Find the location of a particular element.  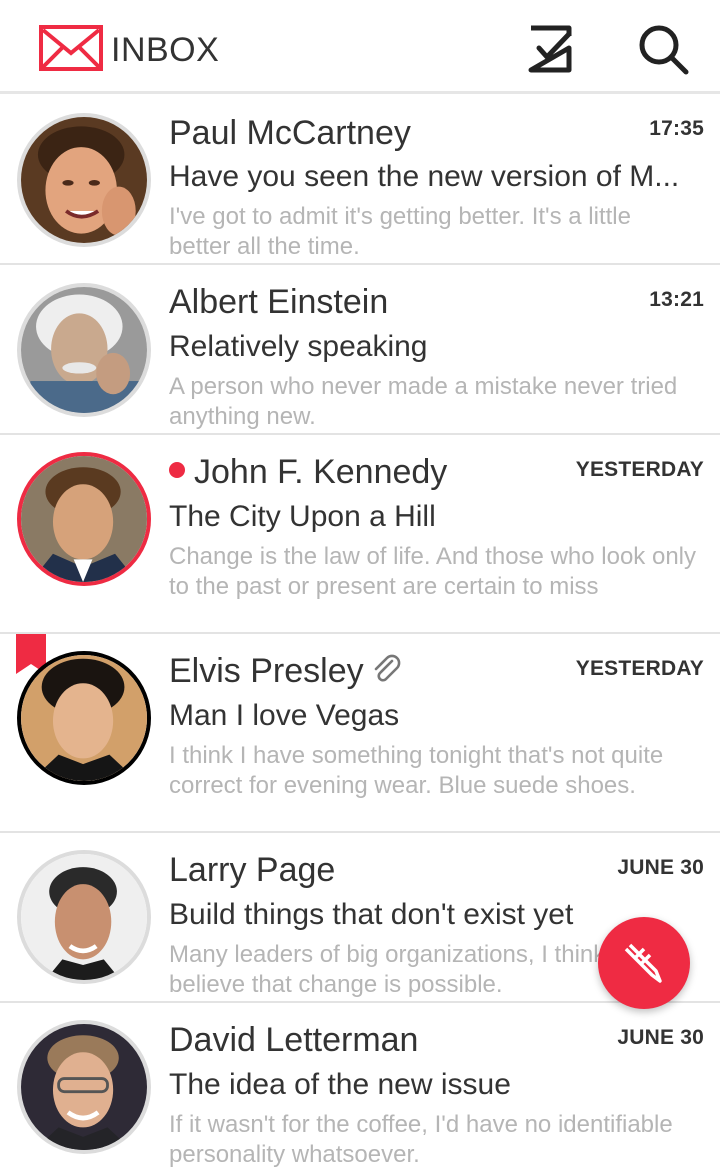

compose-pencil-icon is located at coordinates (643, 963).